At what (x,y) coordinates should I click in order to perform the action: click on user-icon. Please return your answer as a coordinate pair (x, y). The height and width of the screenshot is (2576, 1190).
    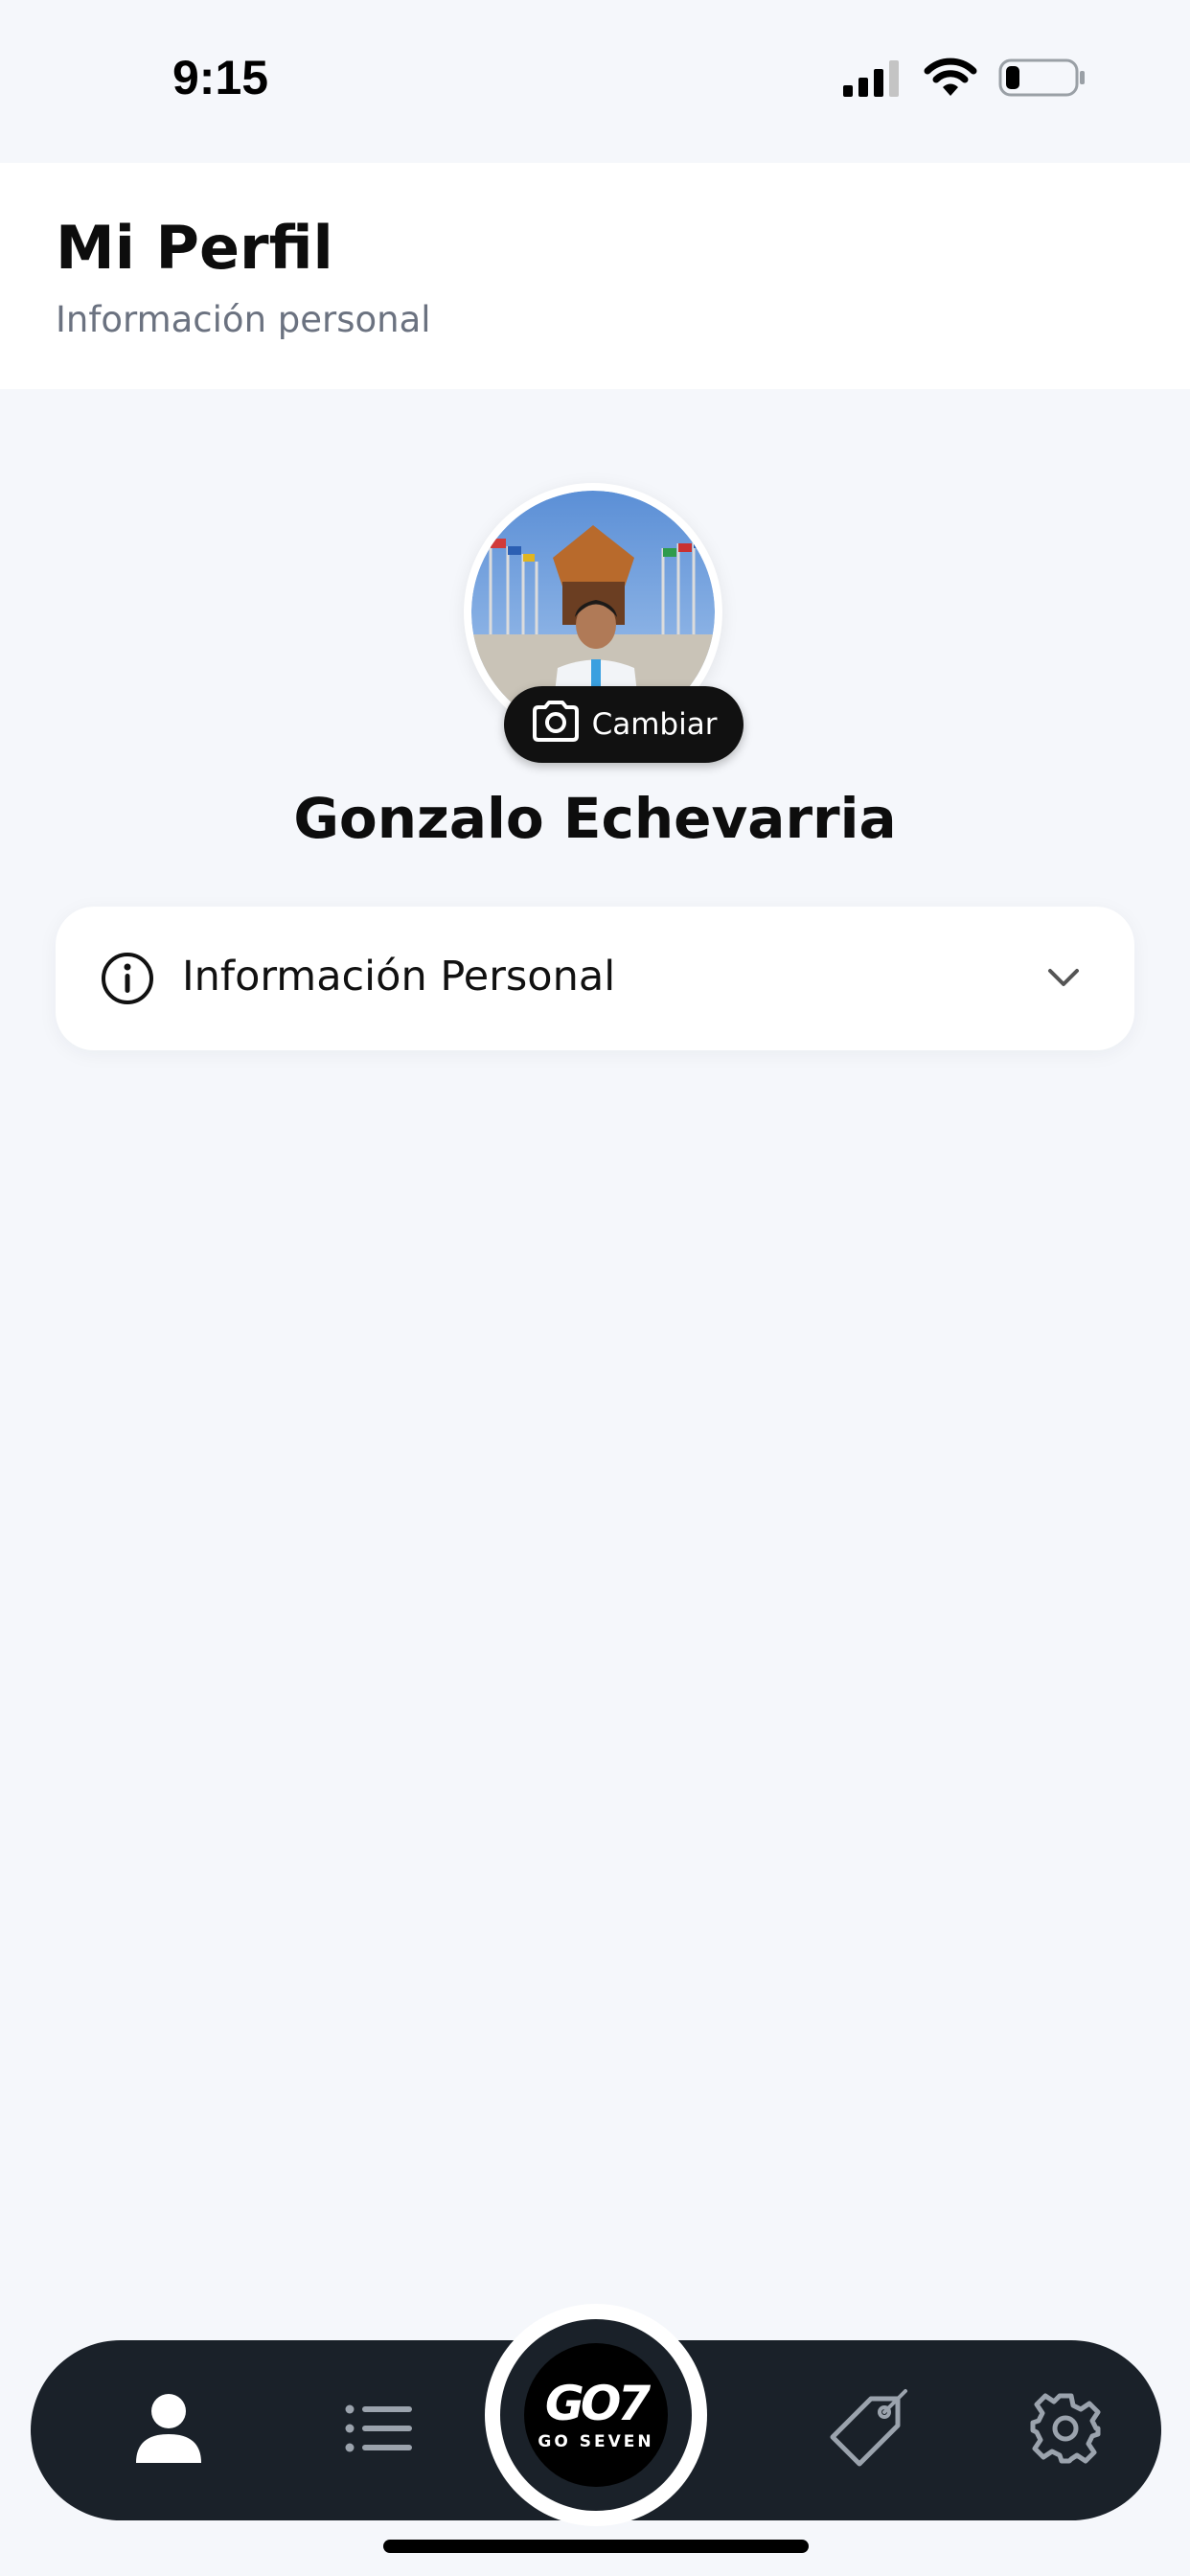
    Looking at the image, I should click on (168, 2430).